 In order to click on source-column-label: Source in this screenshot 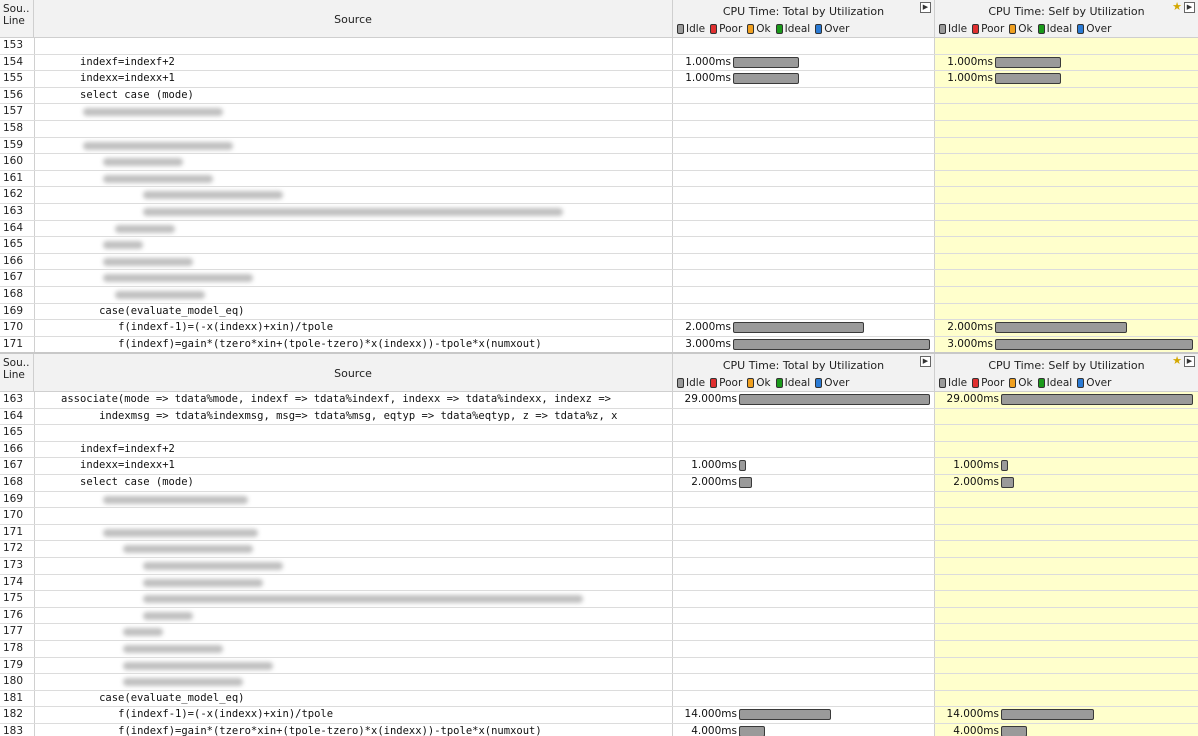, I will do `click(353, 19)`.